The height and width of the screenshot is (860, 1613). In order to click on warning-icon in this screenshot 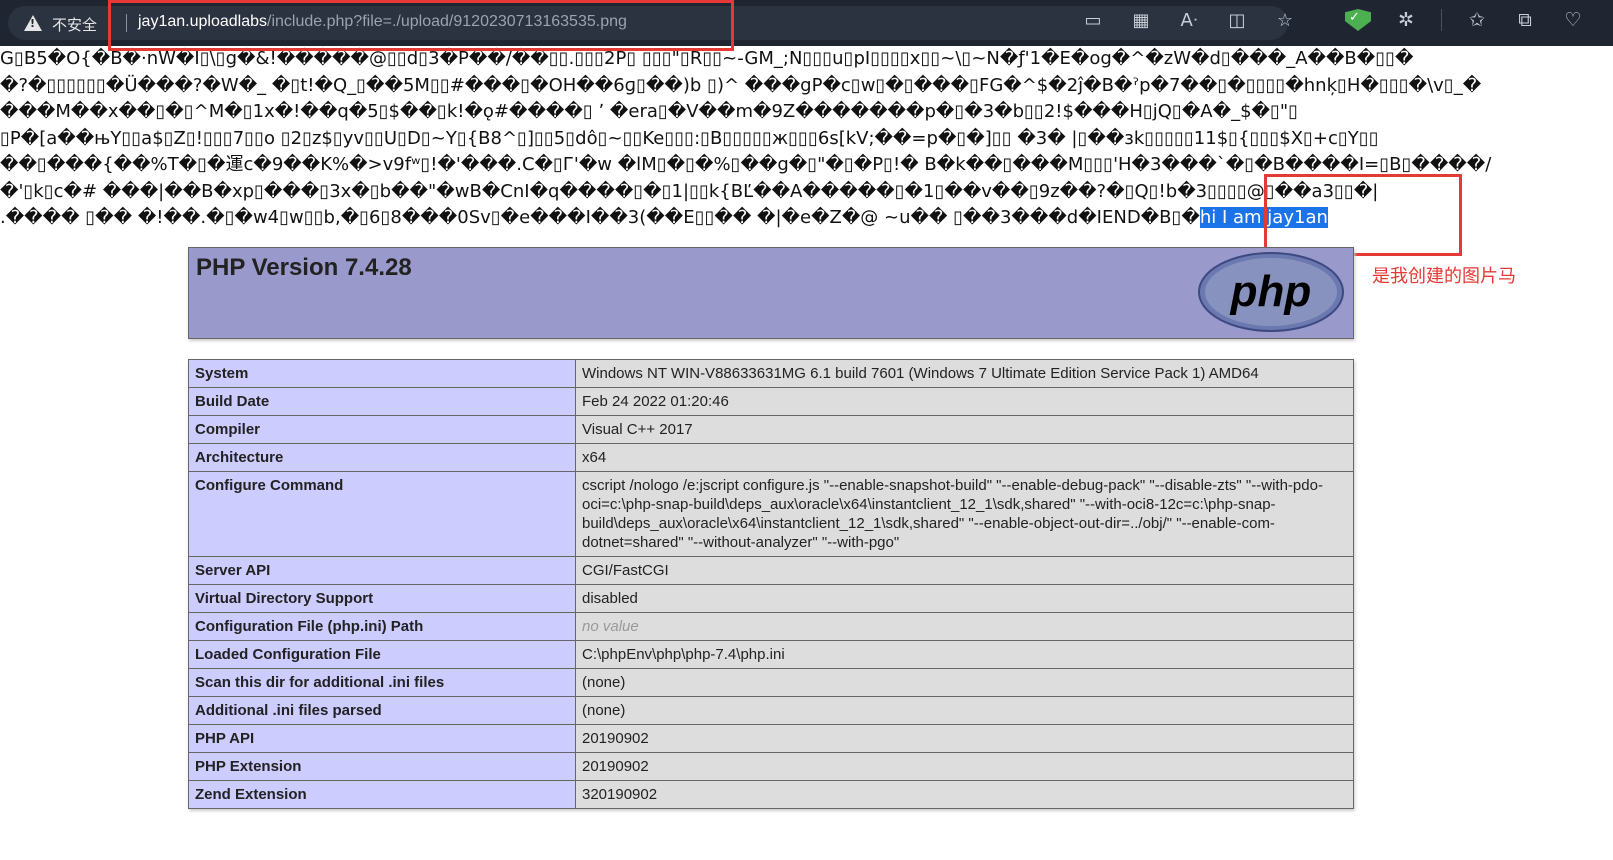, I will do `click(33, 23)`.